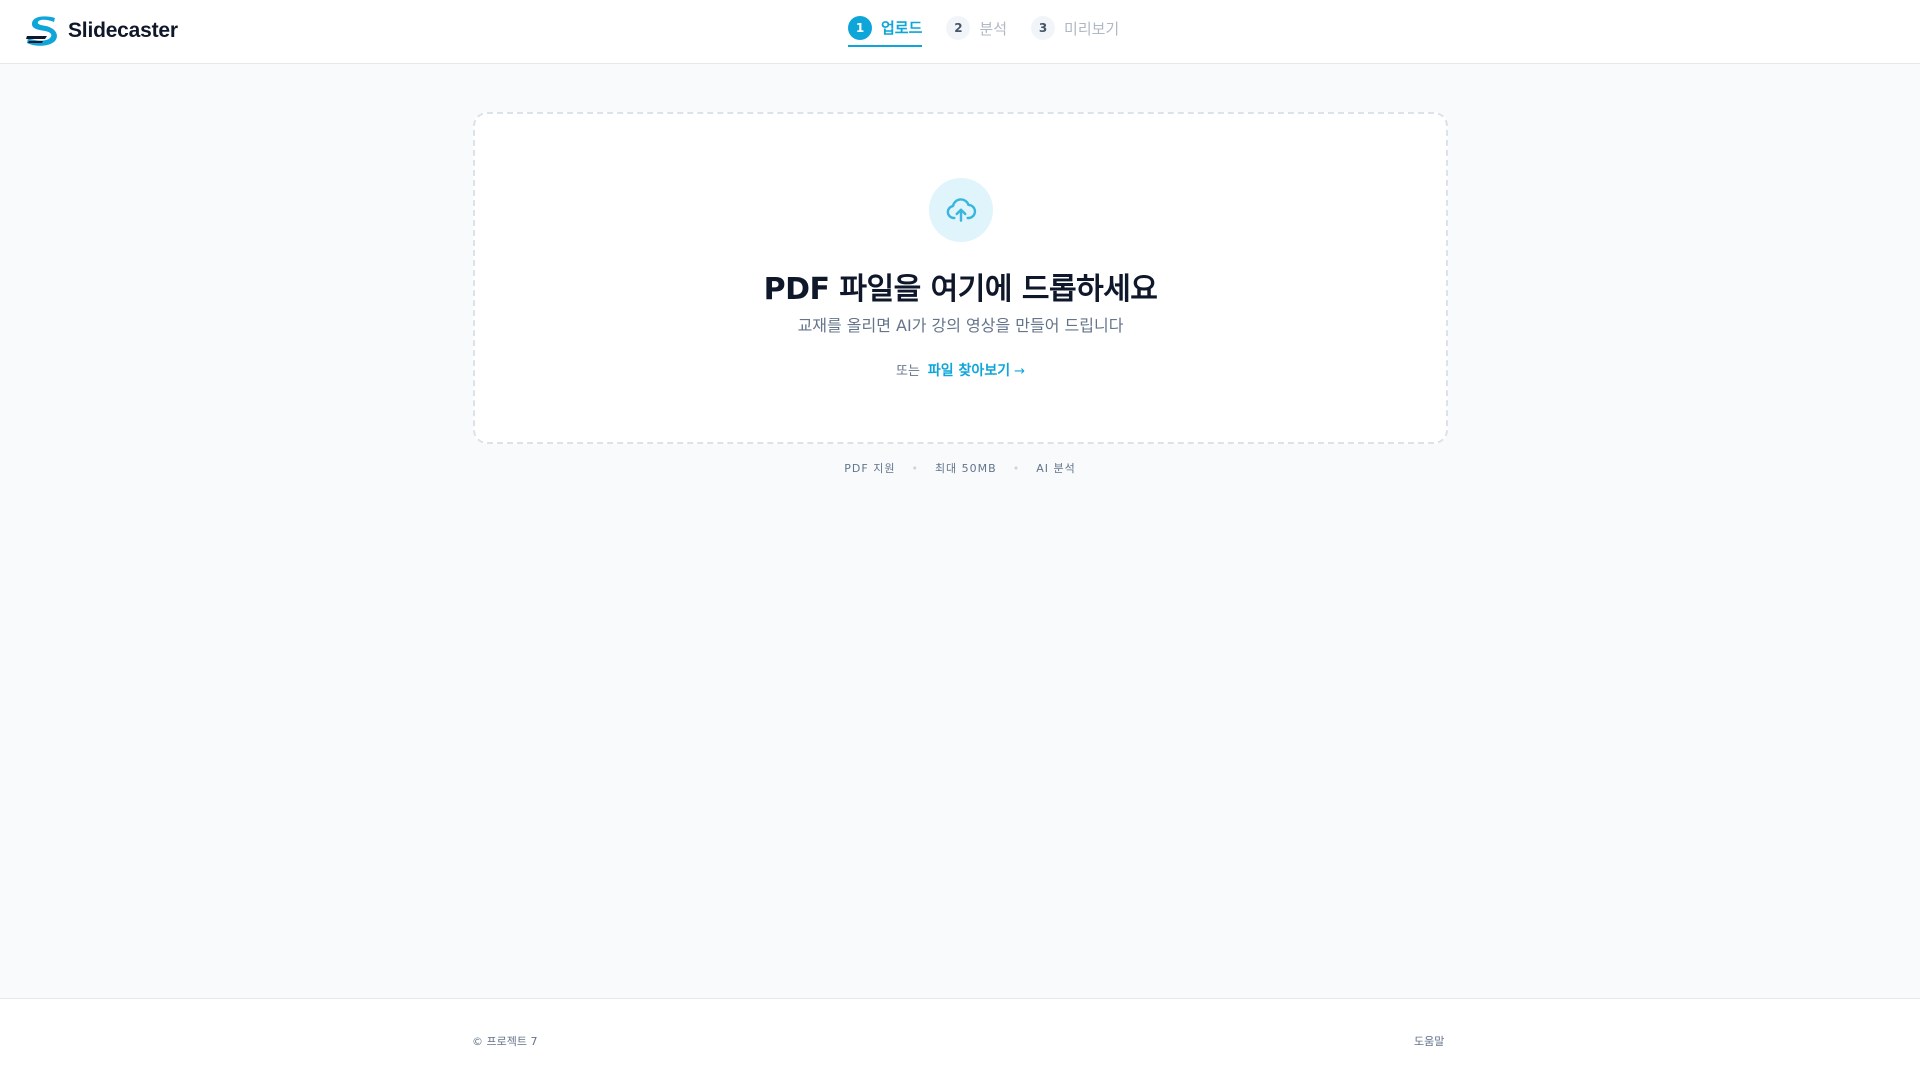 Image resolution: width=1920 pixels, height=1080 pixels. I want to click on step-label: 미리보기, so click(1092, 28).